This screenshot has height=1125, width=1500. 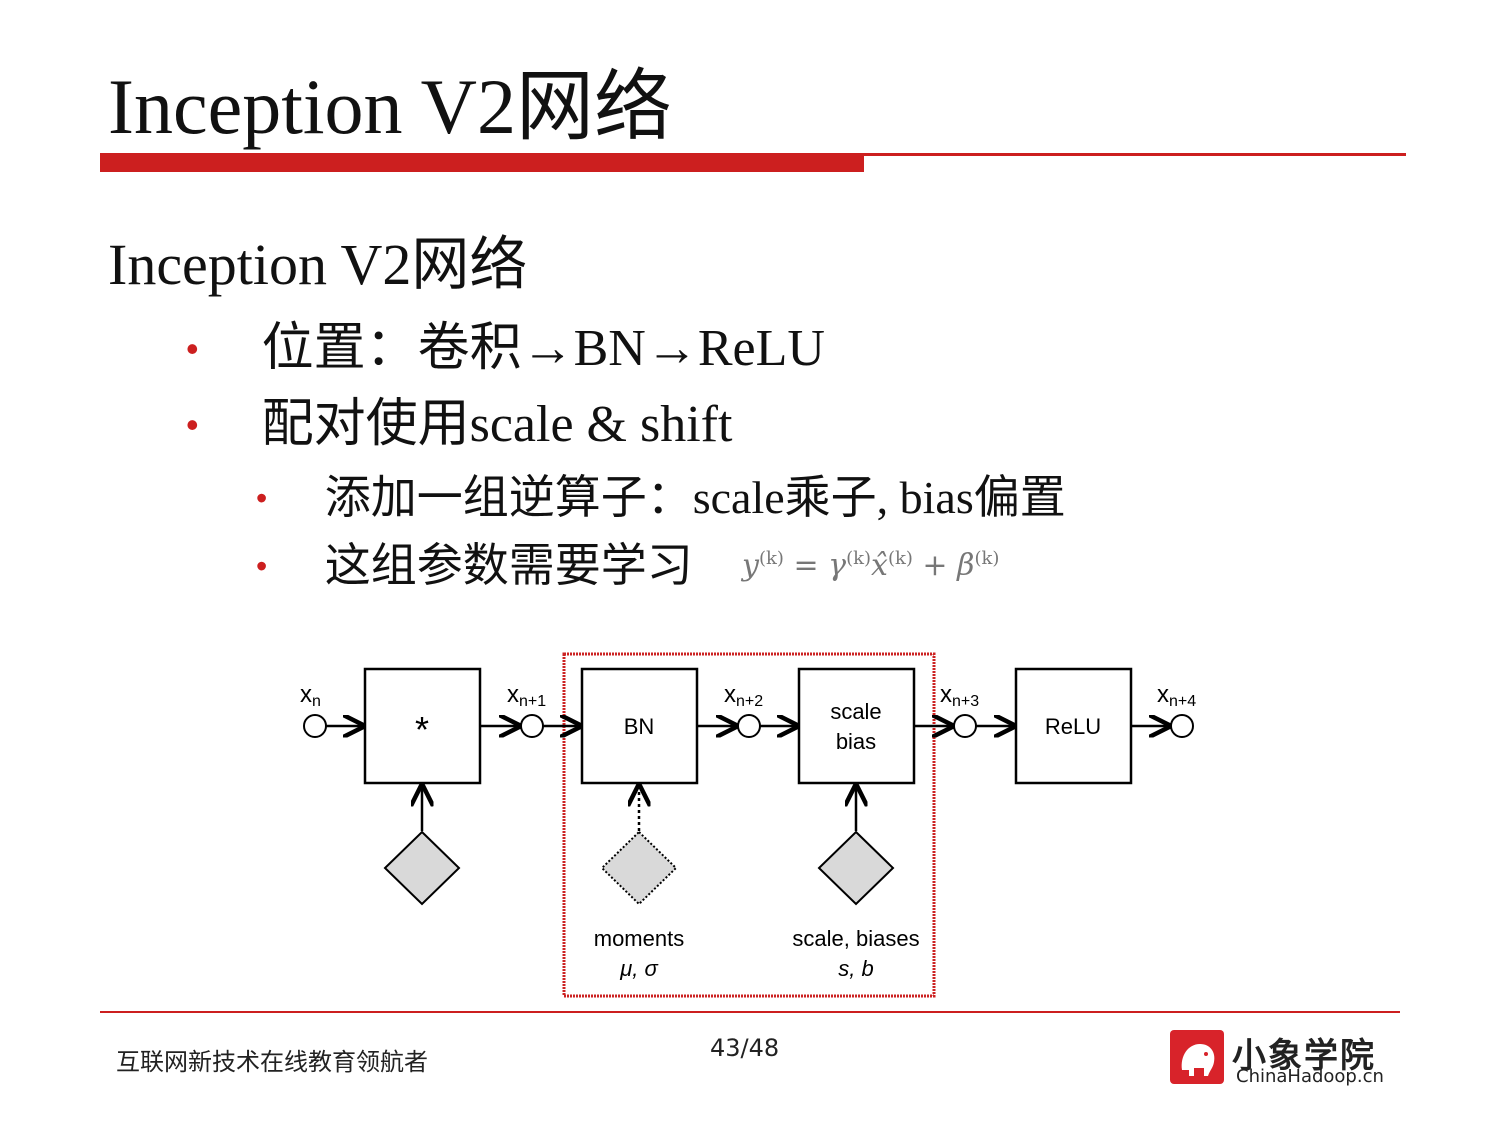 What do you see at coordinates (856, 868) in the screenshot?
I see `scale-params-diamond` at bounding box center [856, 868].